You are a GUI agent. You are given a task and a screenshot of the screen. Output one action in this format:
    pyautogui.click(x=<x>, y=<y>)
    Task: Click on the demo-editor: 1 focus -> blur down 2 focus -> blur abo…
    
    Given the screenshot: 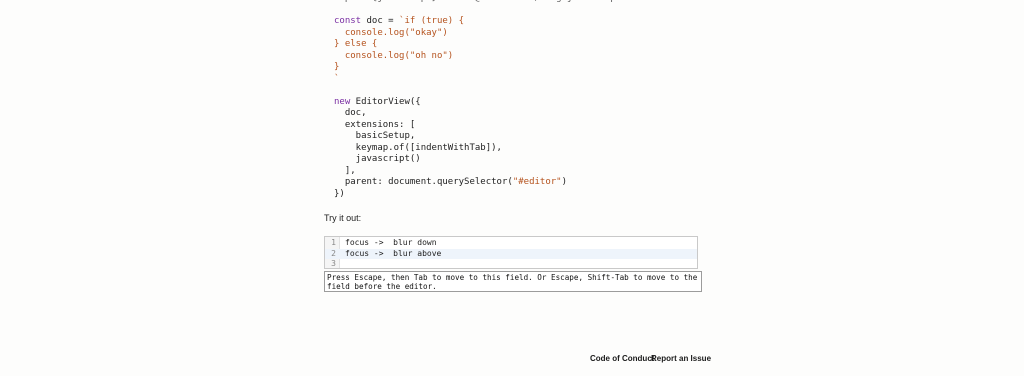 What is the action you would take?
    pyautogui.click(x=511, y=252)
    